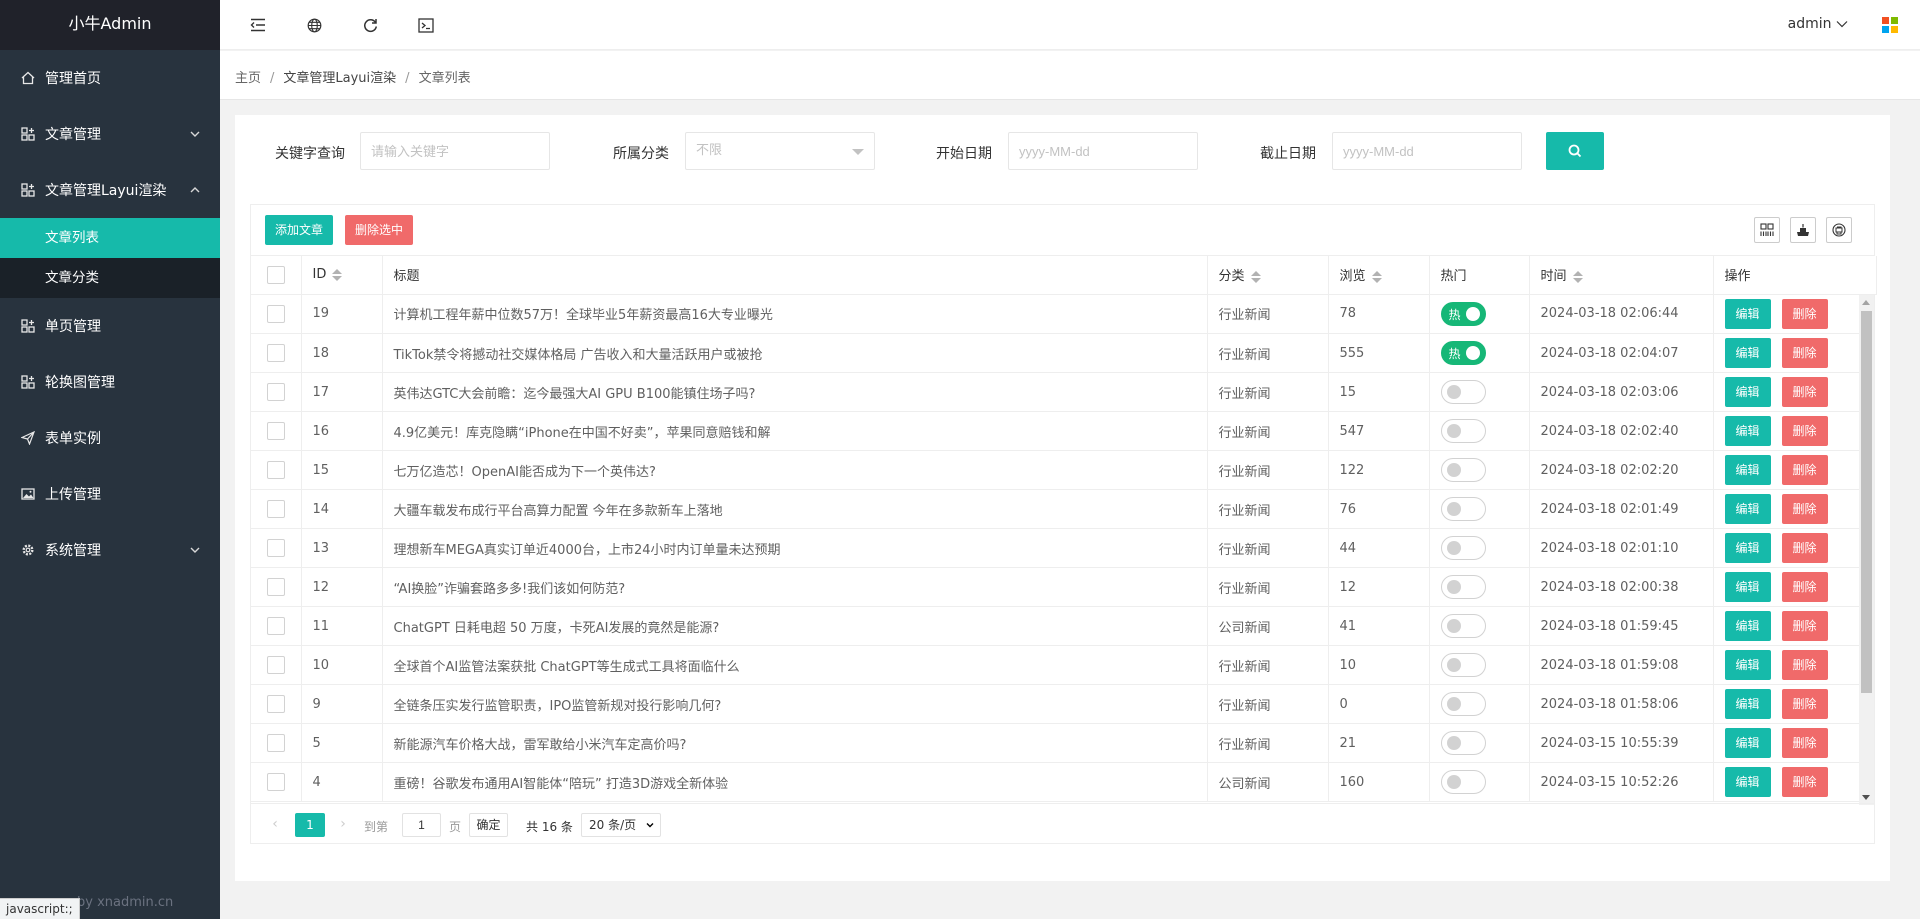  I want to click on sidebar-subitem-article-category: 文章分类, so click(110, 278).